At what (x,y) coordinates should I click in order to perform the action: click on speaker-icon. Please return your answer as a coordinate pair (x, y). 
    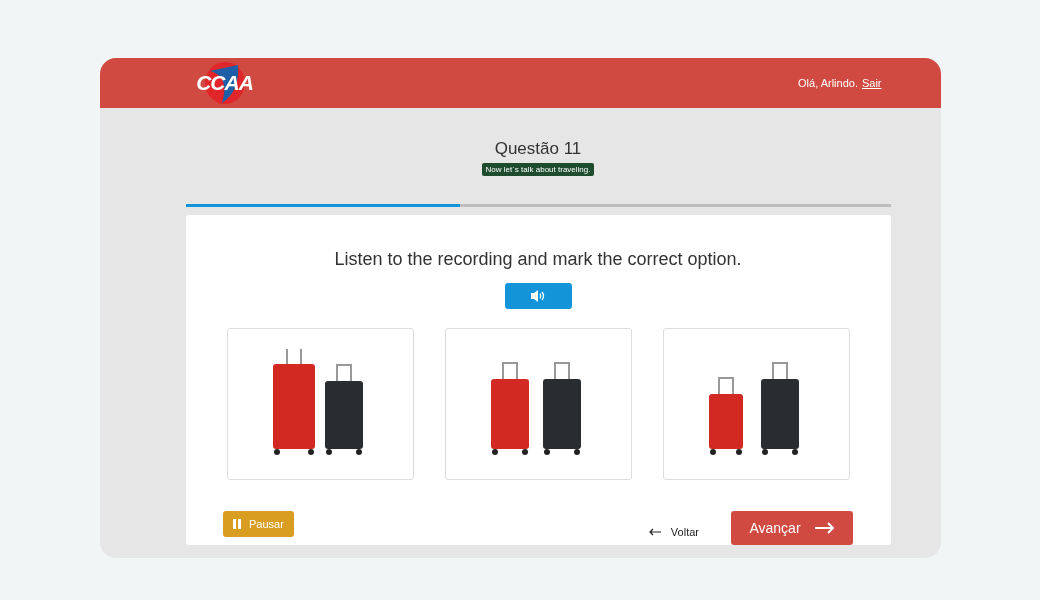
    Looking at the image, I should click on (538, 296).